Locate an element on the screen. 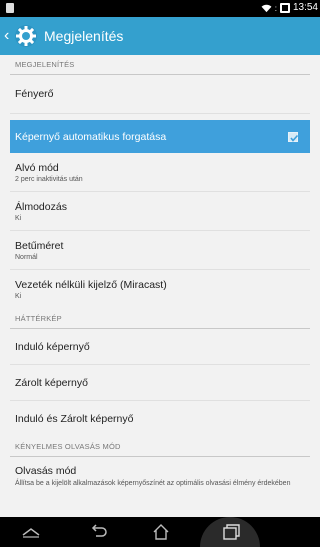 The image size is (320, 547). page-title: Megjelenítés is located at coordinates (84, 36).